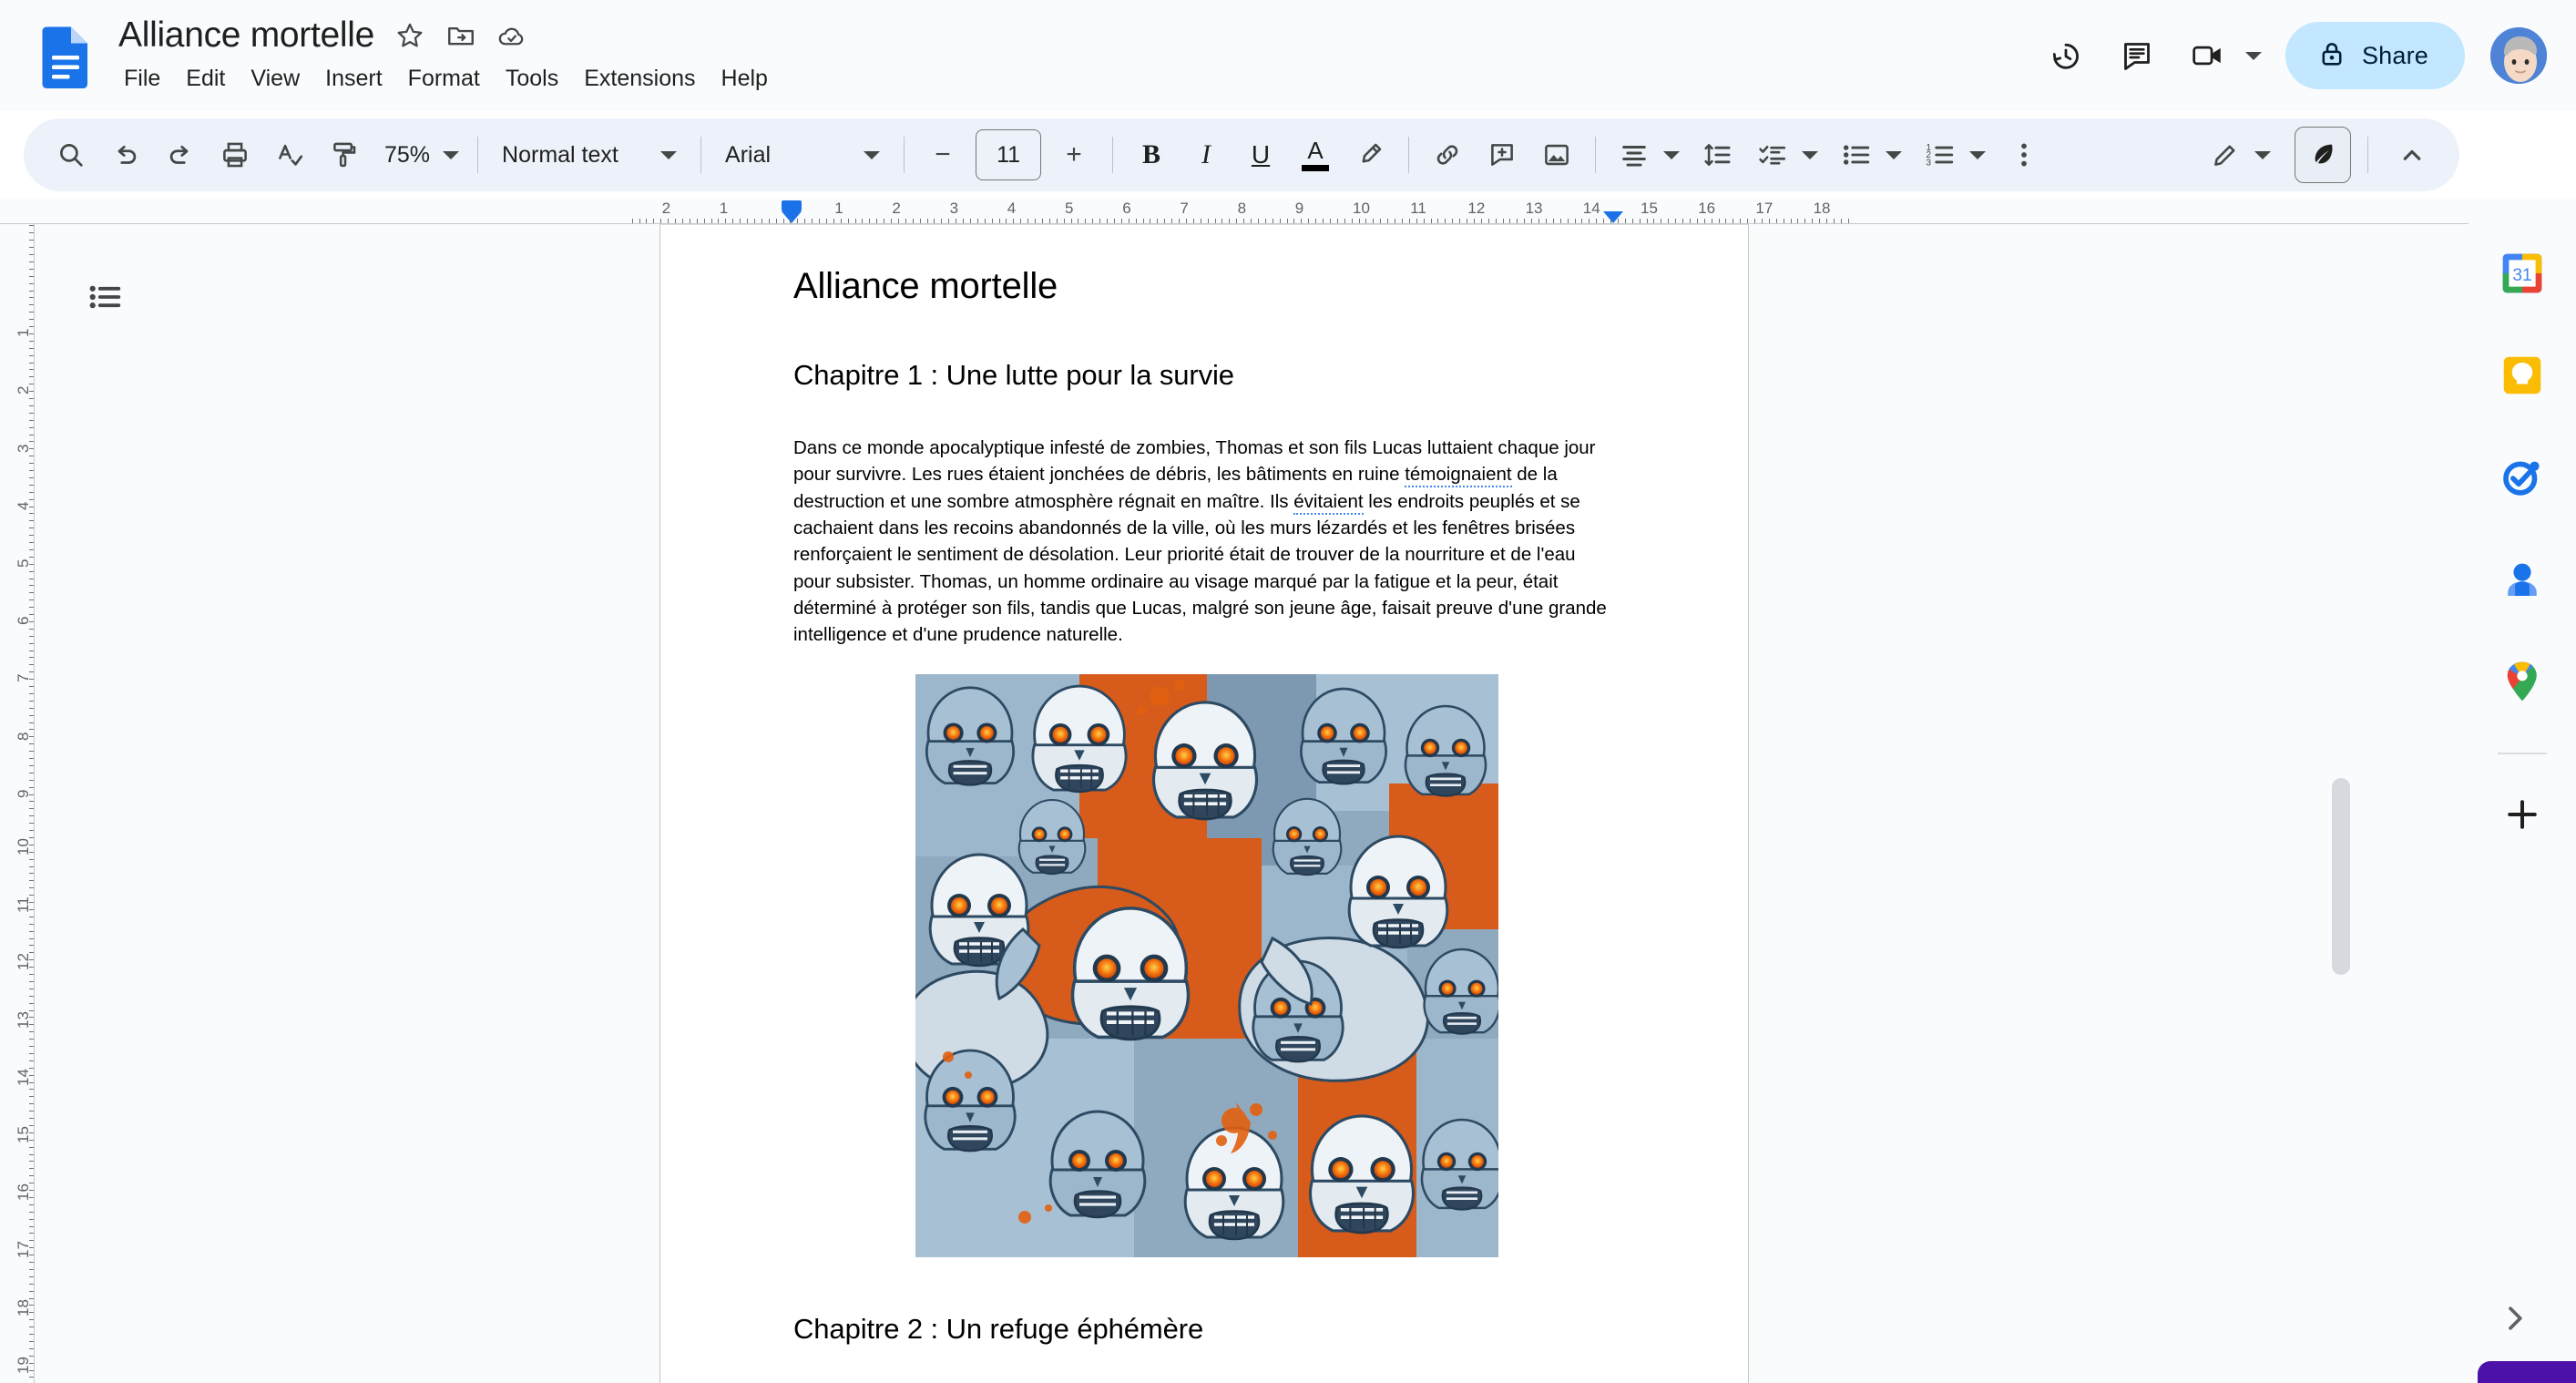 The image size is (2576, 1383). Describe the element at coordinates (1184, 208) in the screenshot. I see `ruler-number: 7` at that location.